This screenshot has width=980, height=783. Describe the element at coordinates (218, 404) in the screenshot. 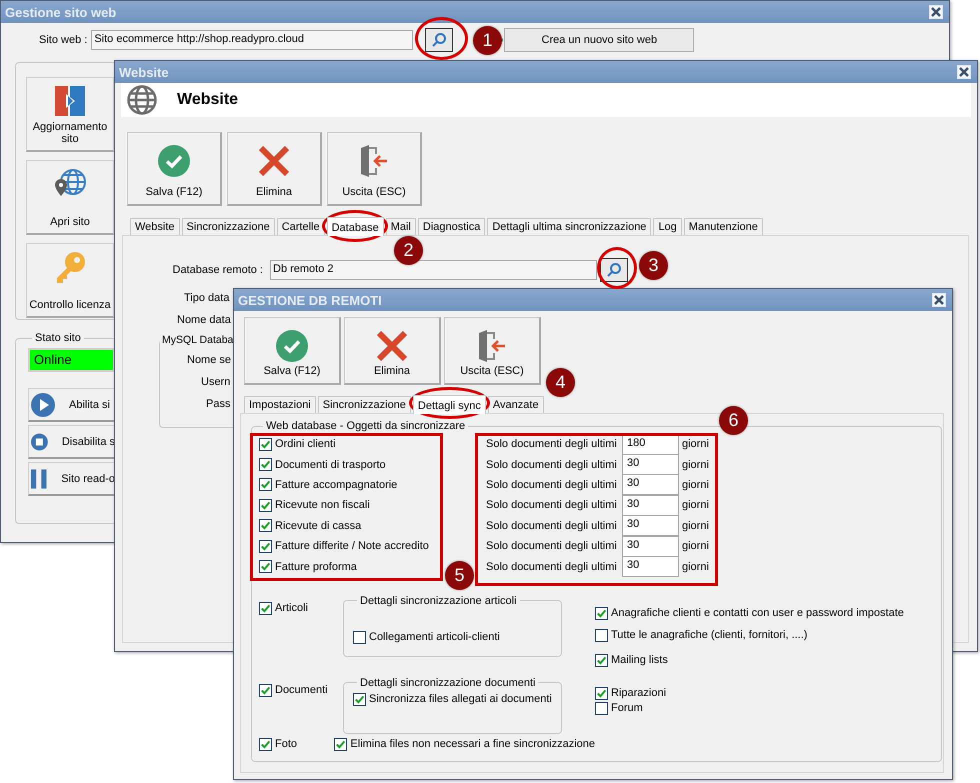

I see `field-label: Pass` at that location.